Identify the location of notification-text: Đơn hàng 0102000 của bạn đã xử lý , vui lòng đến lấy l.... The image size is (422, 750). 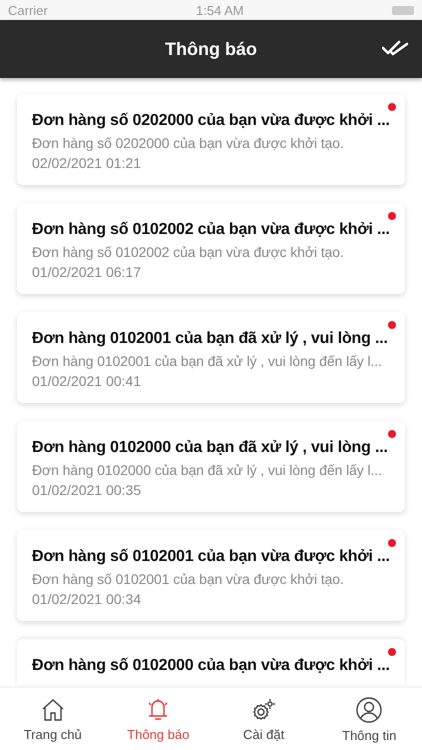
(207, 470).